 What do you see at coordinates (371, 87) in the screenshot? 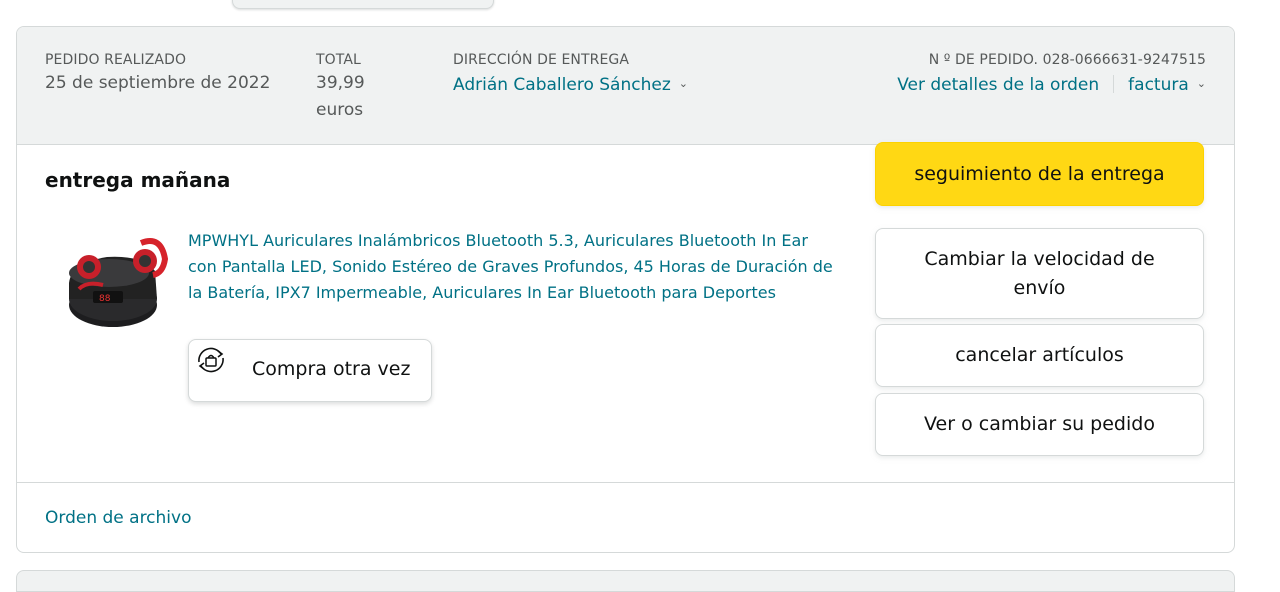
I see `order-total-column: TOTAL 39,99 euros` at bounding box center [371, 87].